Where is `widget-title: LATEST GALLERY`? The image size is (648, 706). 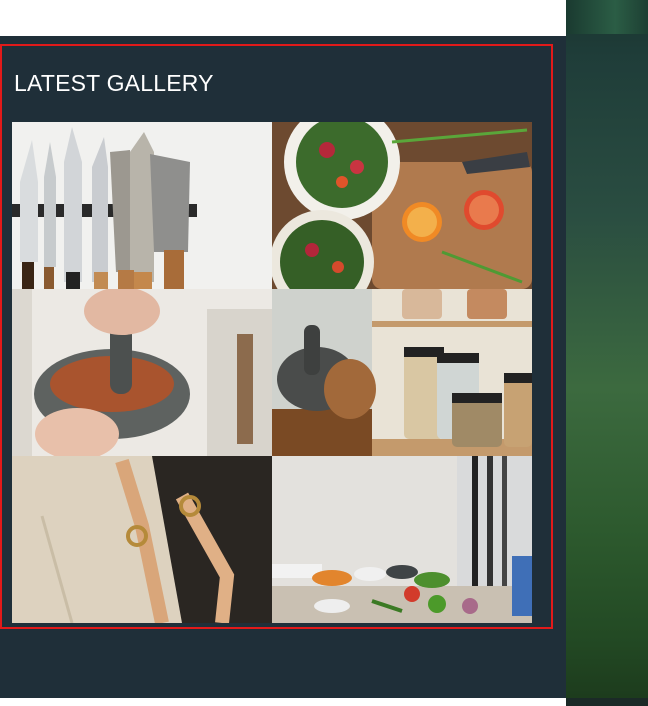 widget-title: LATEST GALLERY is located at coordinates (114, 83).